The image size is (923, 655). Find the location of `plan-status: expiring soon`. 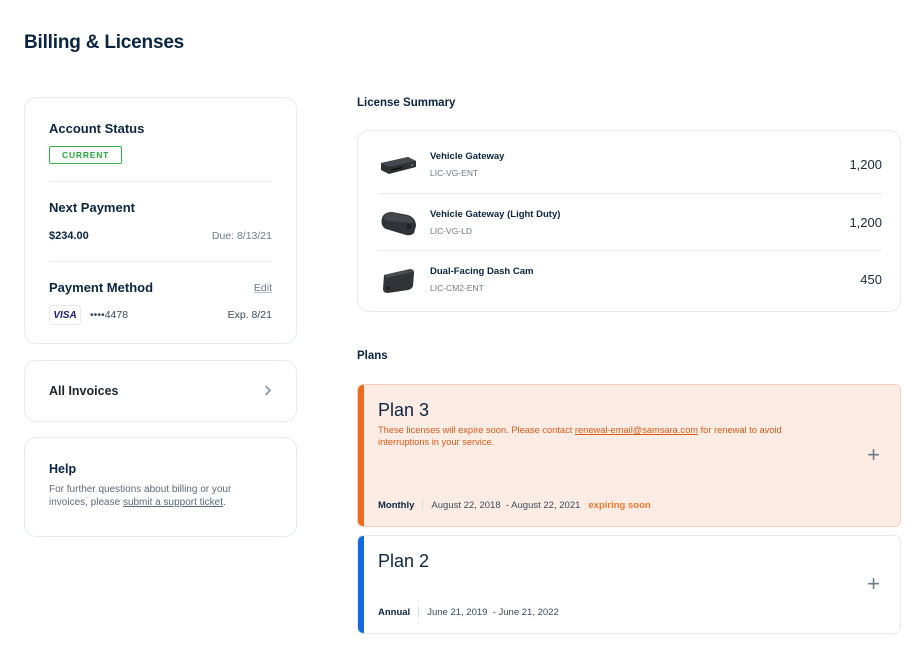

plan-status: expiring soon is located at coordinates (619, 505).